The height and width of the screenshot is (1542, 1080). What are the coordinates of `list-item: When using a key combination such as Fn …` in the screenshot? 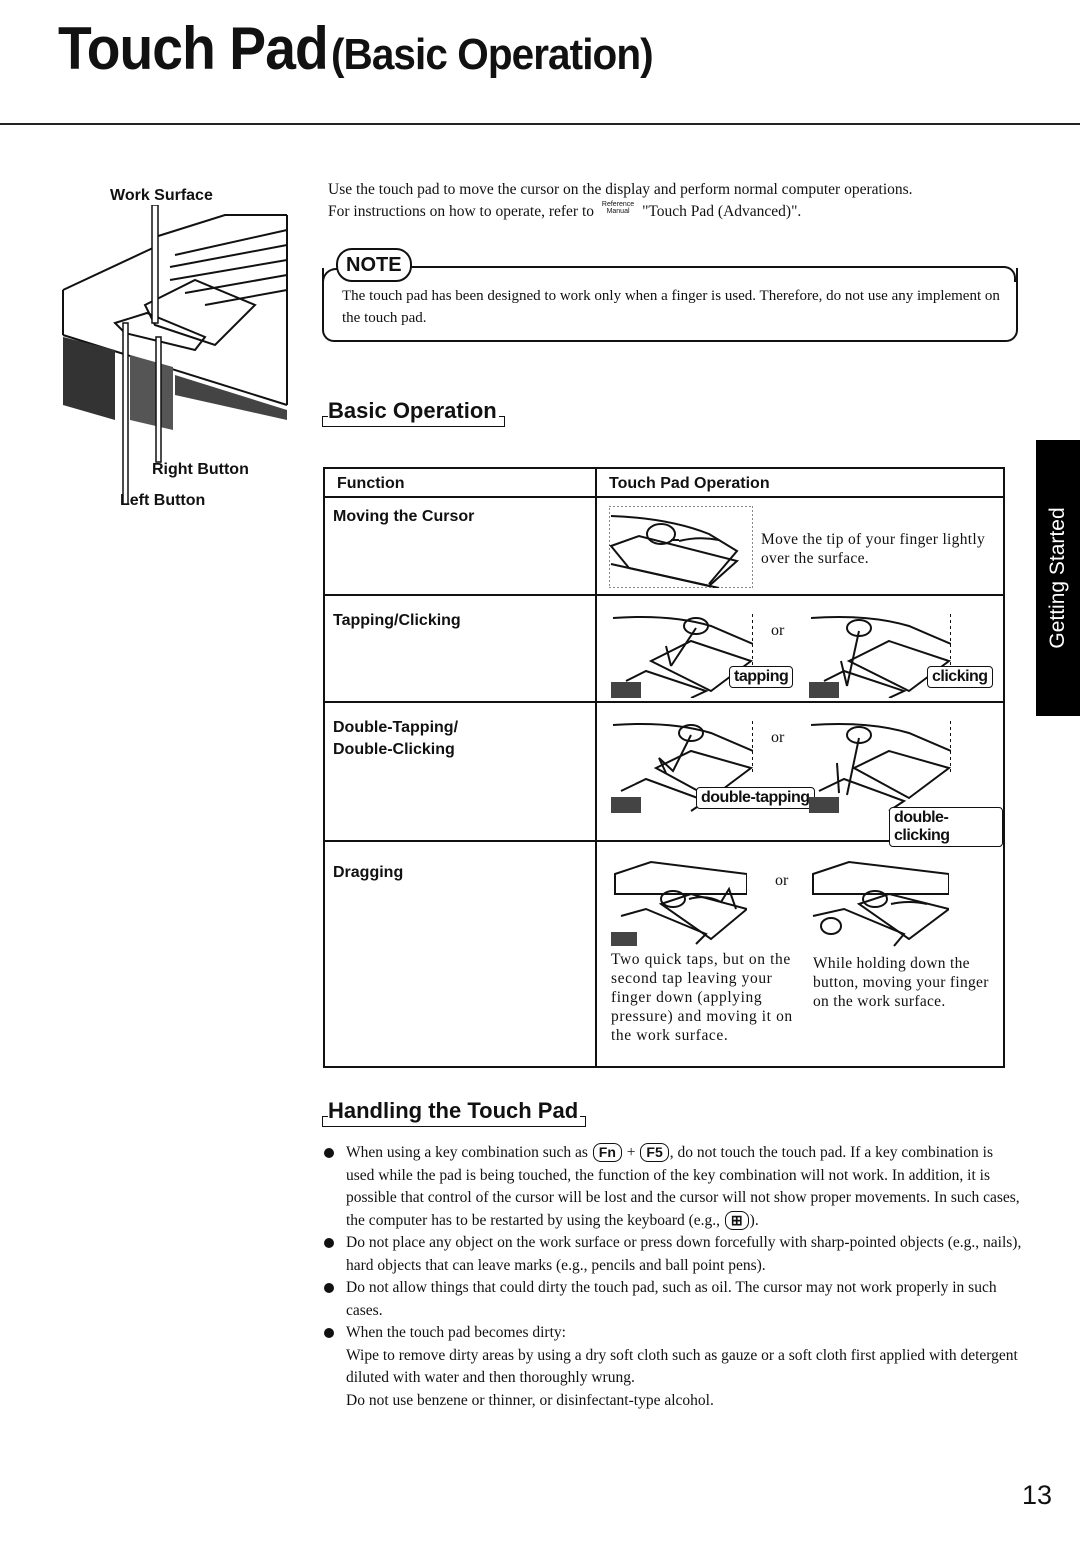 It's located at (672, 1187).